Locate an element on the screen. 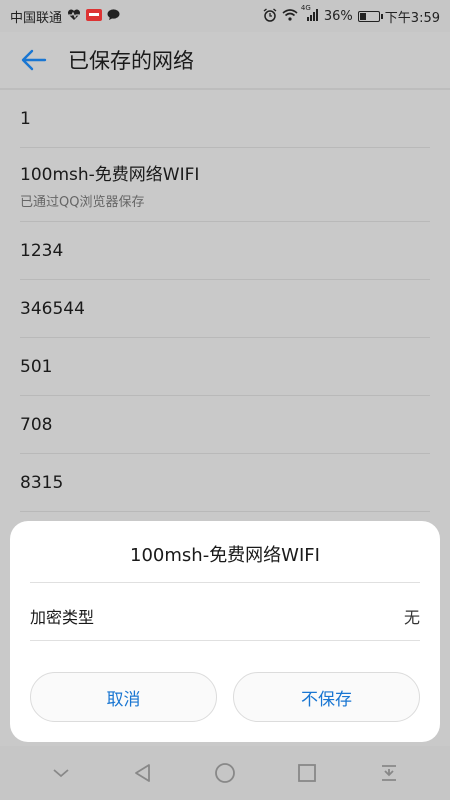 The image size is (450, 800). battery-level-fill is located at coordinates (362, 16).